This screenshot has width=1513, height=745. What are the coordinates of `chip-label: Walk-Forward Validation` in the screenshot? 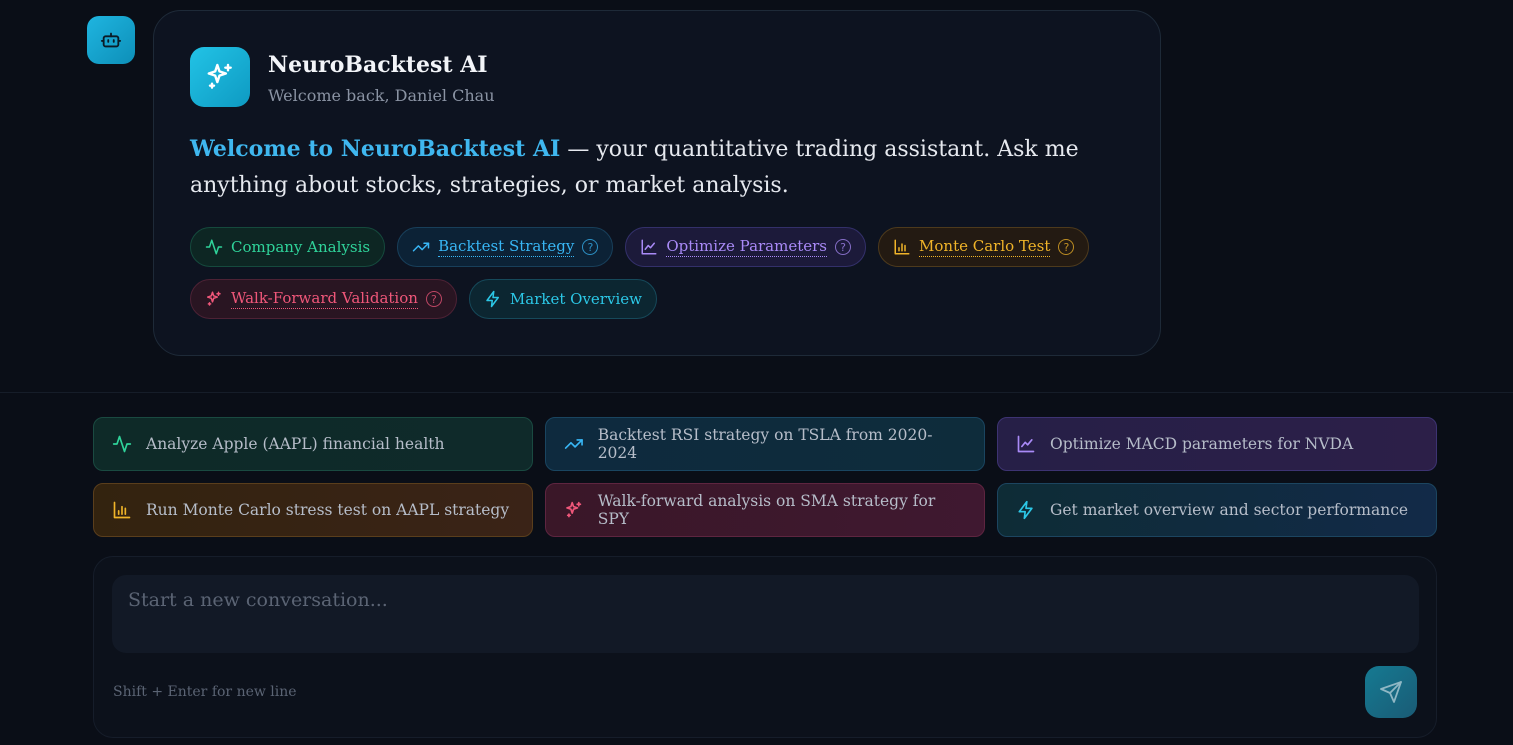 It's located at (324, 299).